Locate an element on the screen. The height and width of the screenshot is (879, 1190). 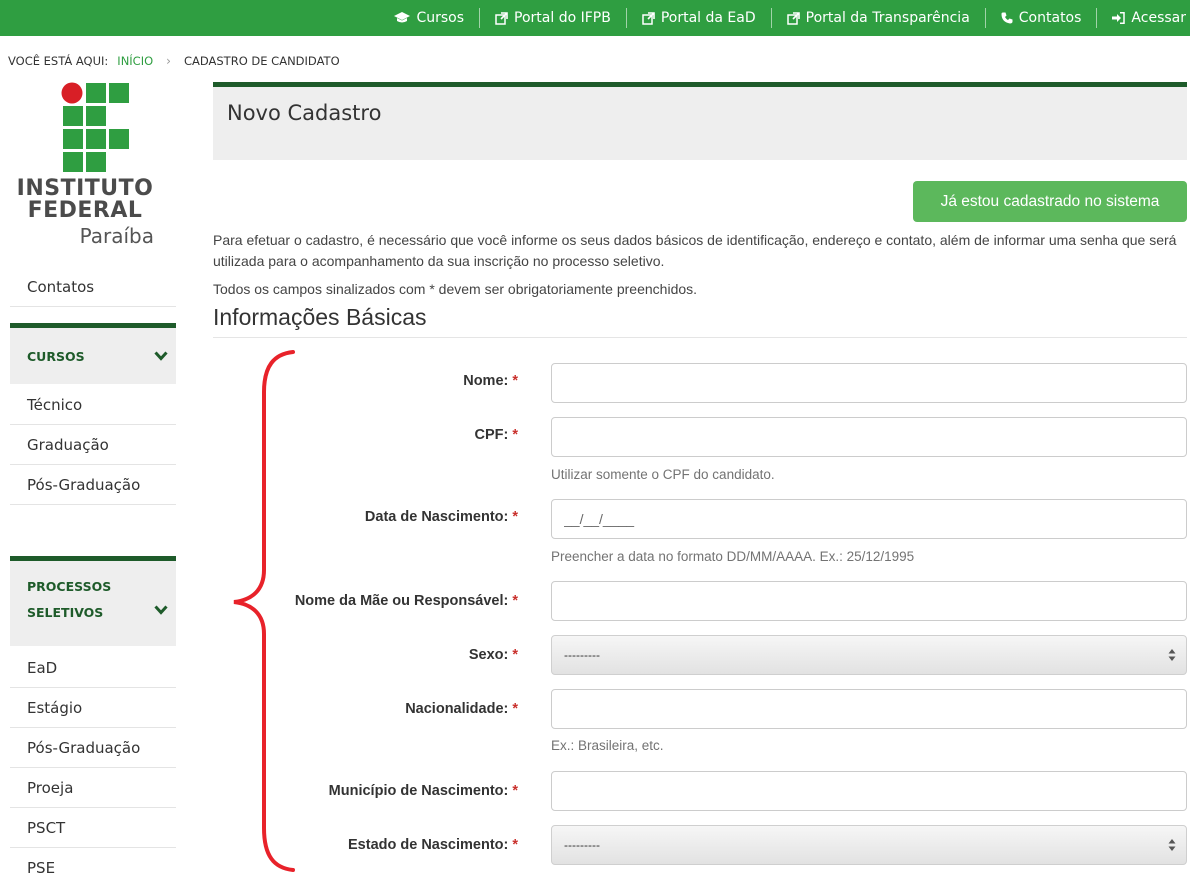
nav-link-portal-transparencia: Portal da Transparência is located at coordinates (879, 18).